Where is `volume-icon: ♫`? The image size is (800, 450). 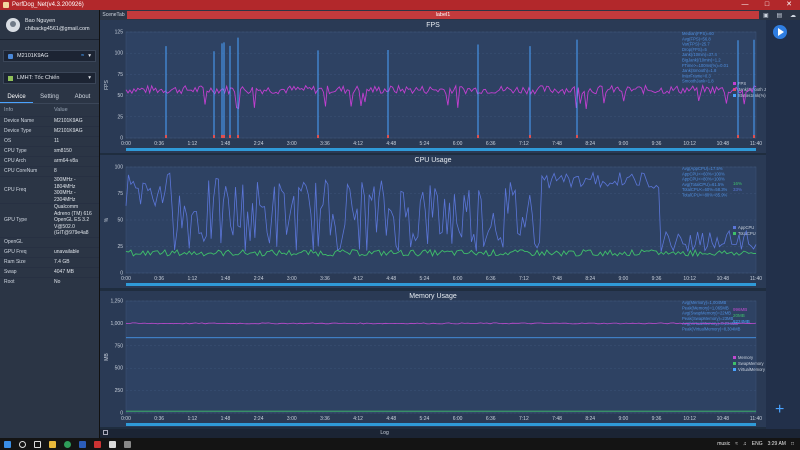 volume-icon: ♫ is located at coordinates (745, 444).